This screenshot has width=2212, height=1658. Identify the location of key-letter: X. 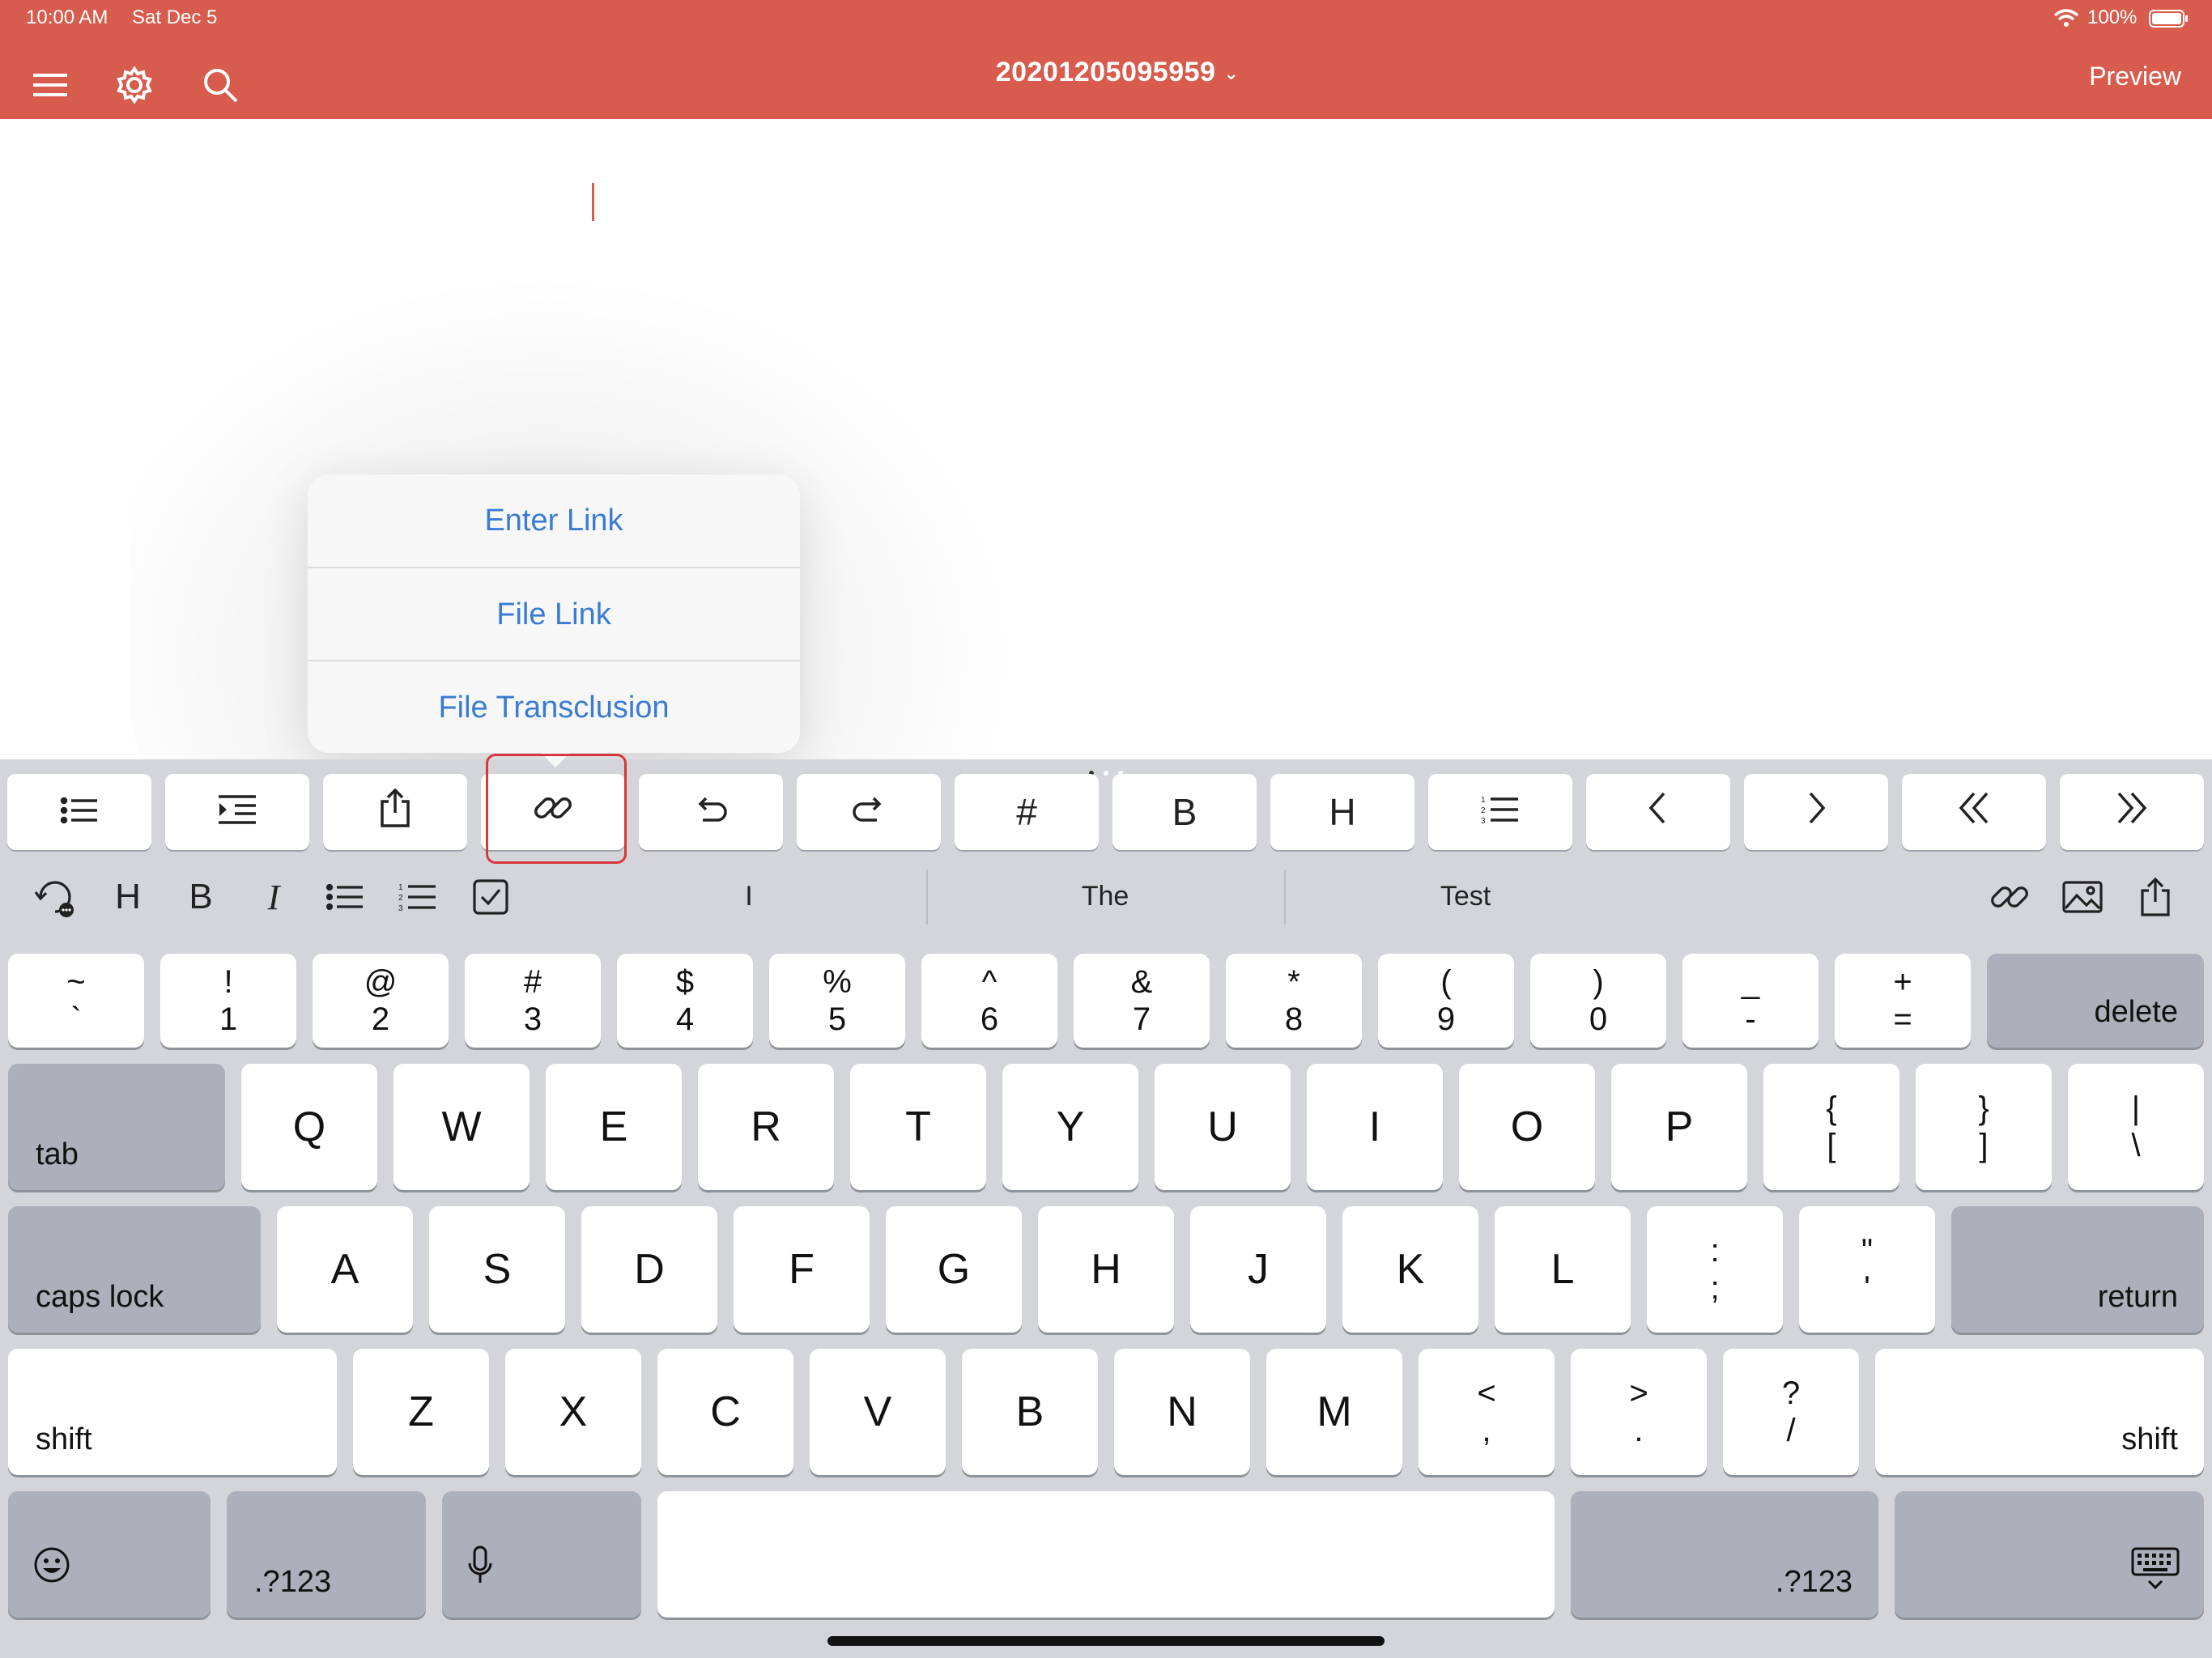
(573, 1412).